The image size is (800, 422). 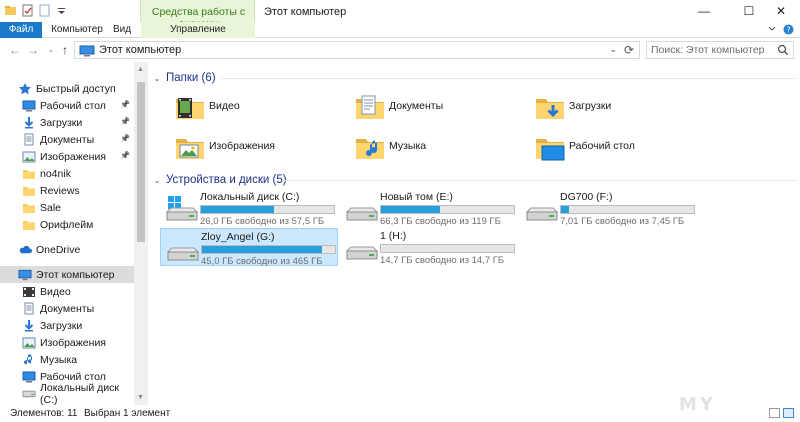 I want to click on sidebar-item-quick: Изображения 📌, so click(x=67, y=156).